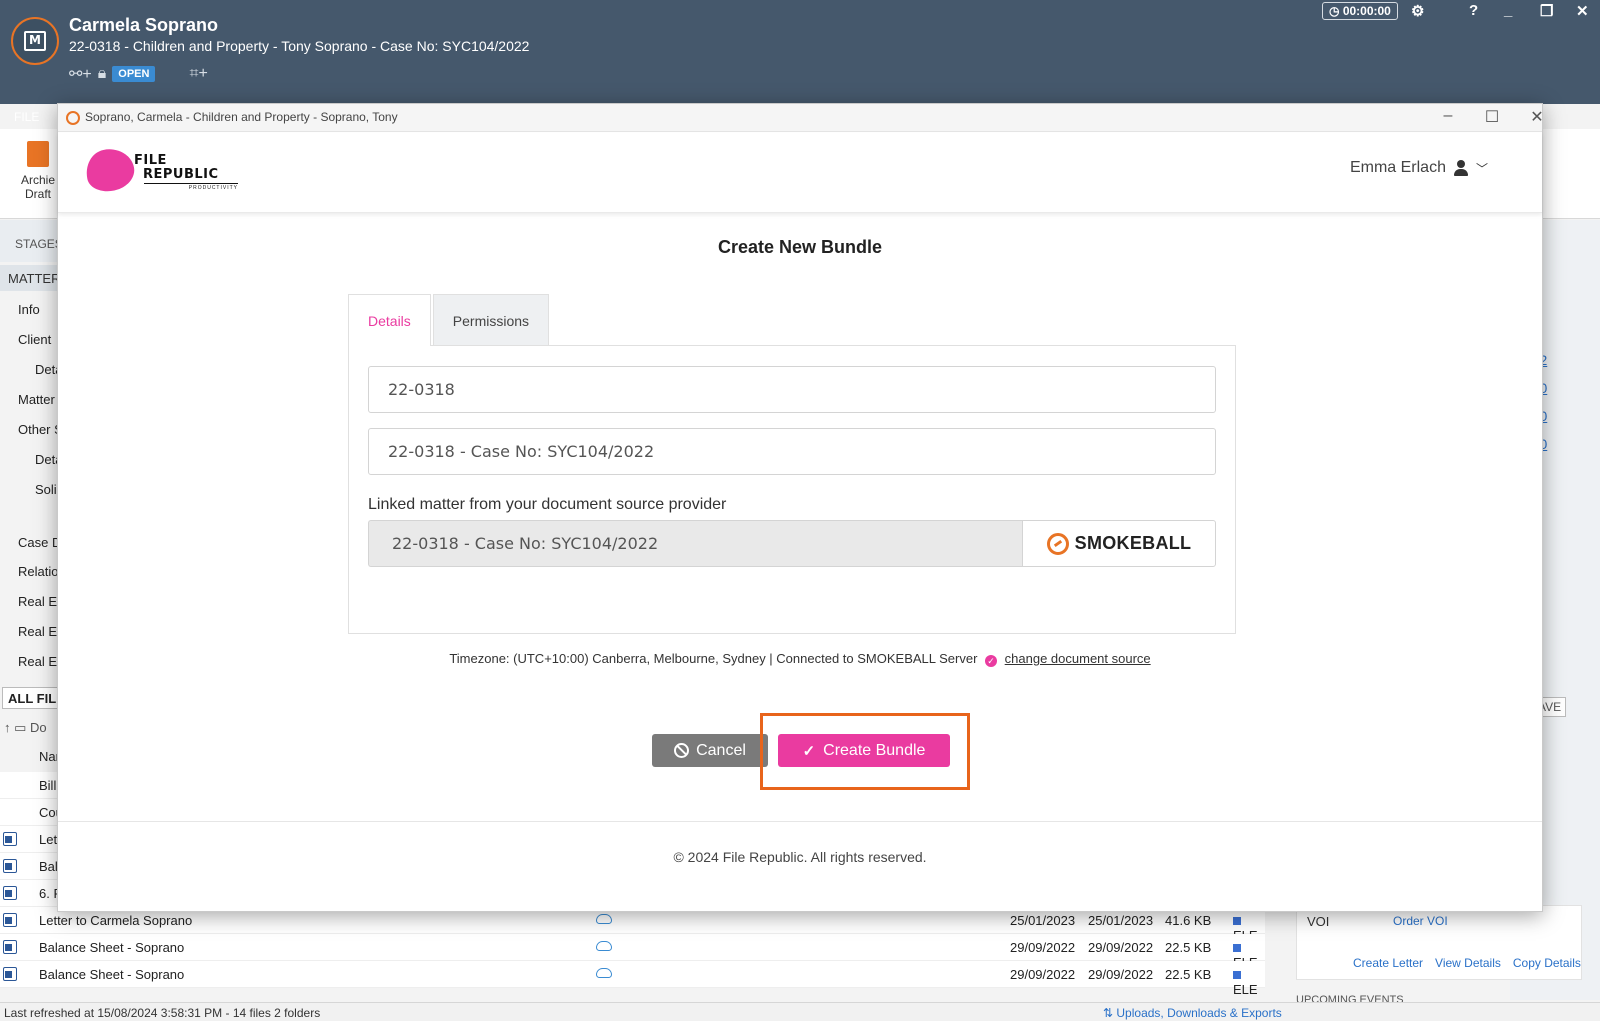  I want to click on user-icon, so click(1460, 168).